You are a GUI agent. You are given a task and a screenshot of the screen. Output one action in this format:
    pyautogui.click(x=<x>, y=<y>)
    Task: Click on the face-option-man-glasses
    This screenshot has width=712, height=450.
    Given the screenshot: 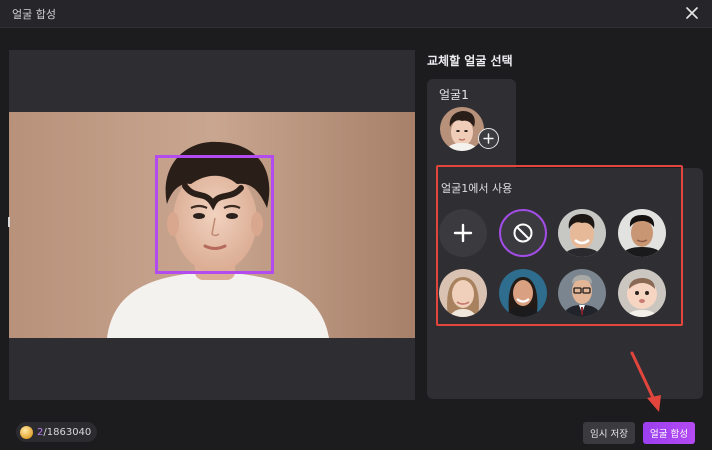 What is the action you would take?
    pyautogui.click(x=582, y=293)
    